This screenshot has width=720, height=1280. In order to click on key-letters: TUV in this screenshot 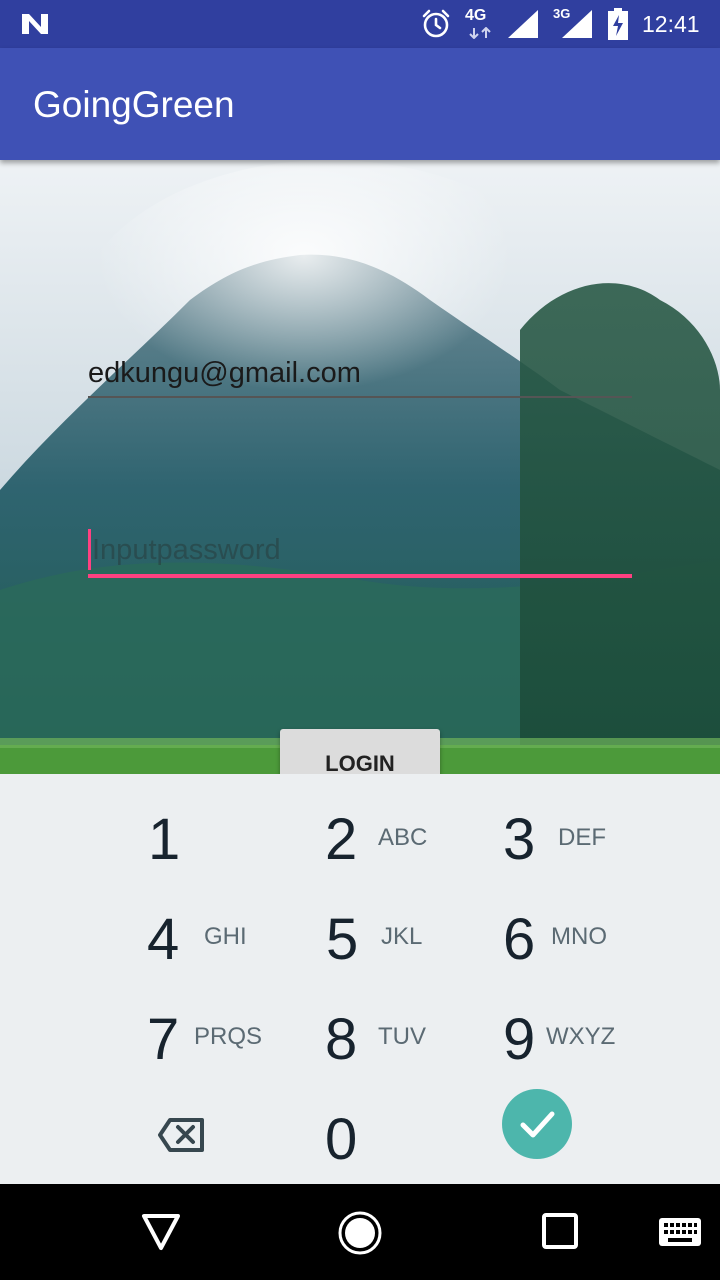, I will do `click(402, 1036)`.